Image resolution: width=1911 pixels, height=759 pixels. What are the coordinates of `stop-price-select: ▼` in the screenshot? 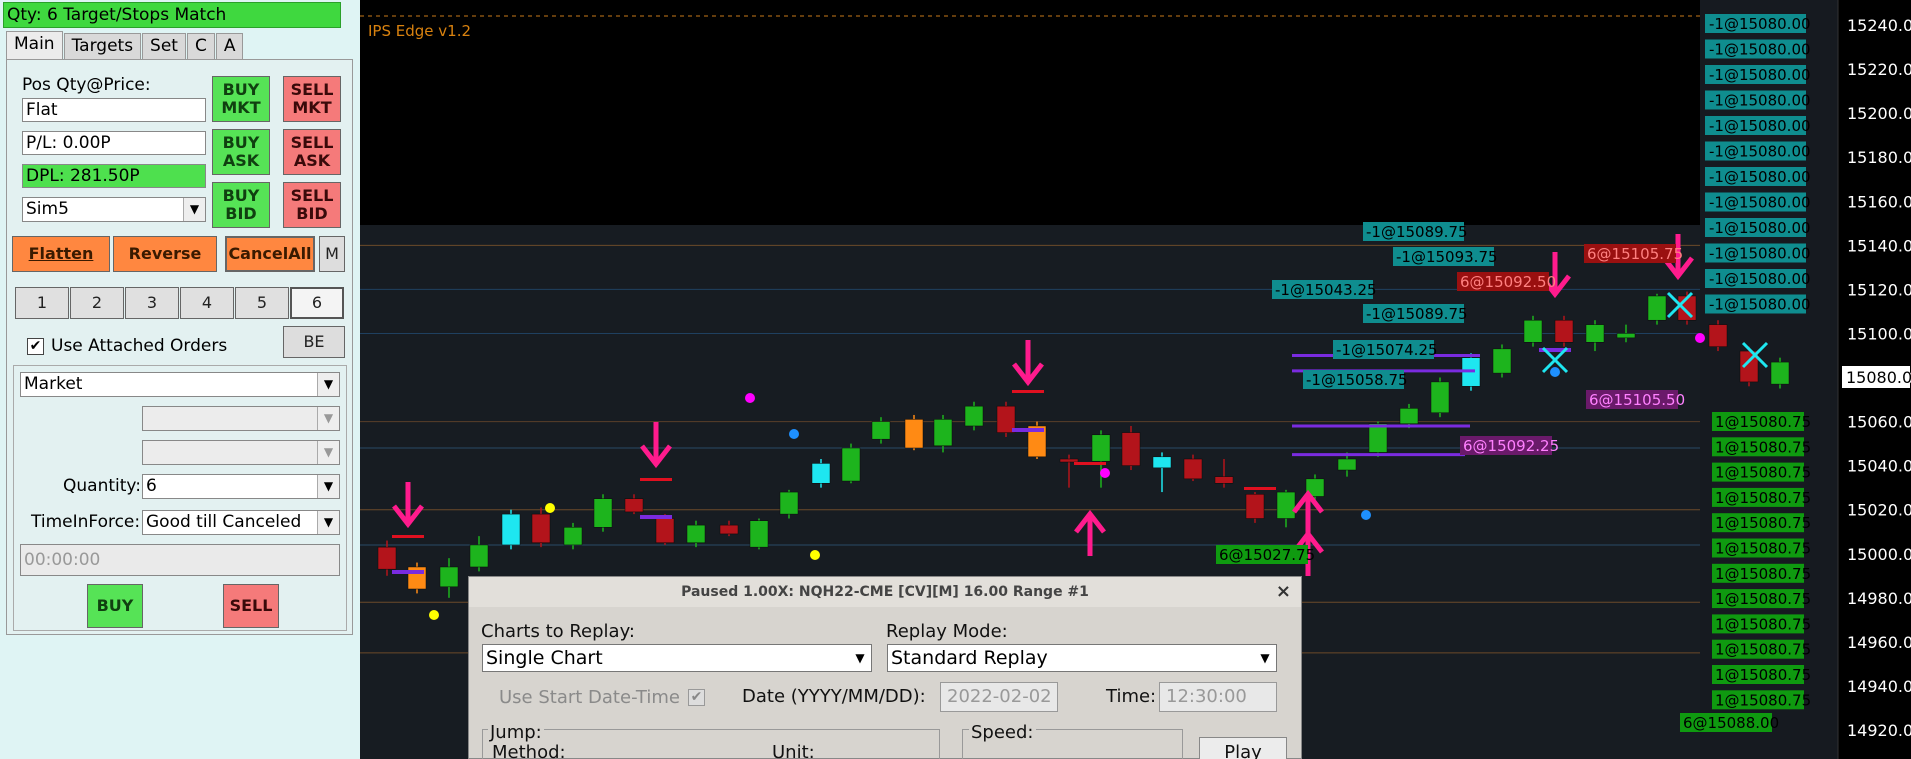 It's located at (241, 452).